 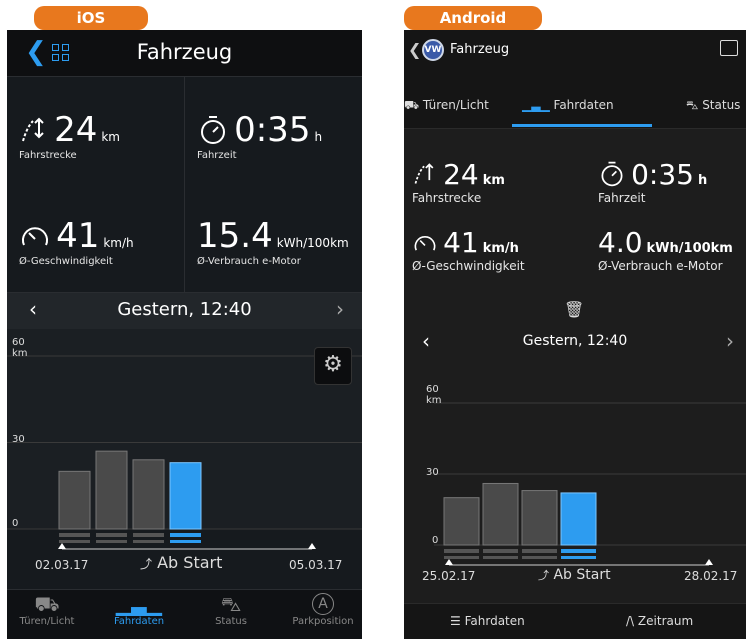 I want to click on stat-consumption: 4.0 kWh/100km Ø-Verbrauch e-Motor, so click(x=665, y=249).